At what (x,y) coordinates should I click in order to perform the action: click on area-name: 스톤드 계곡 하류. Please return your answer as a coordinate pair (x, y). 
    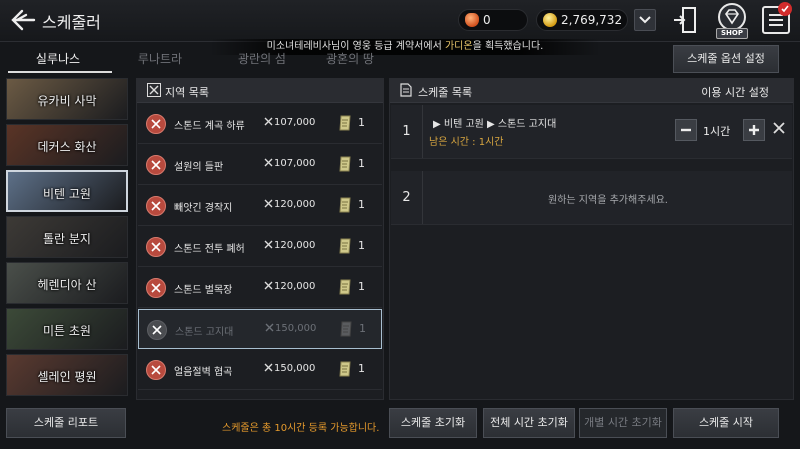
    Looking at the image, I should click on (209, 126).